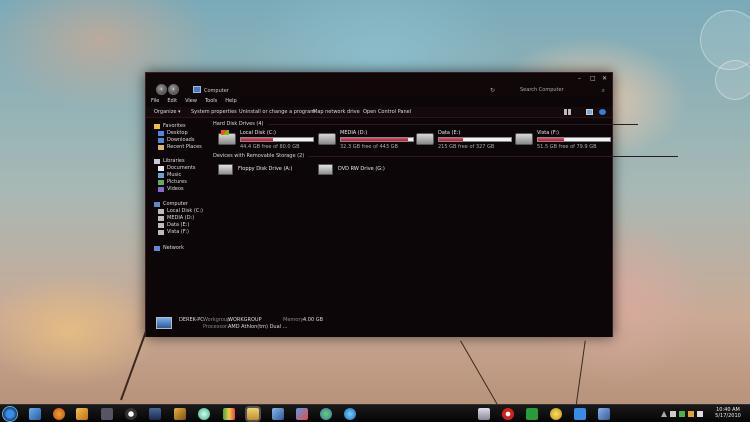 The width and height of the screenshot is (750, 422). I want to click on nav-label: Documents, so click(181, 168).